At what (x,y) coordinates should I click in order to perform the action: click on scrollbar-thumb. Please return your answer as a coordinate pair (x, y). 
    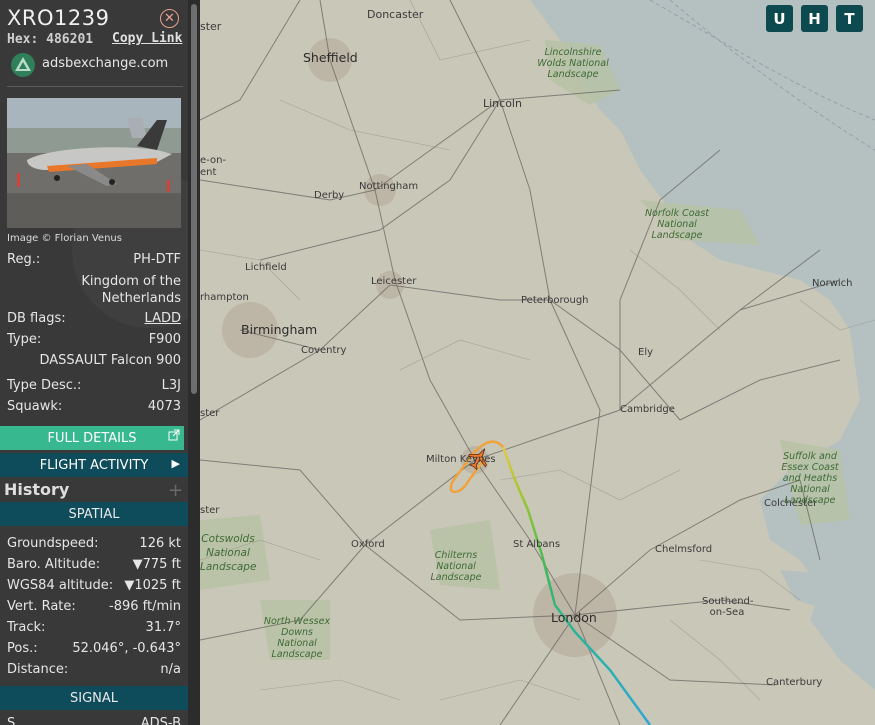
    Looking at the image, I should click on (194, 199).